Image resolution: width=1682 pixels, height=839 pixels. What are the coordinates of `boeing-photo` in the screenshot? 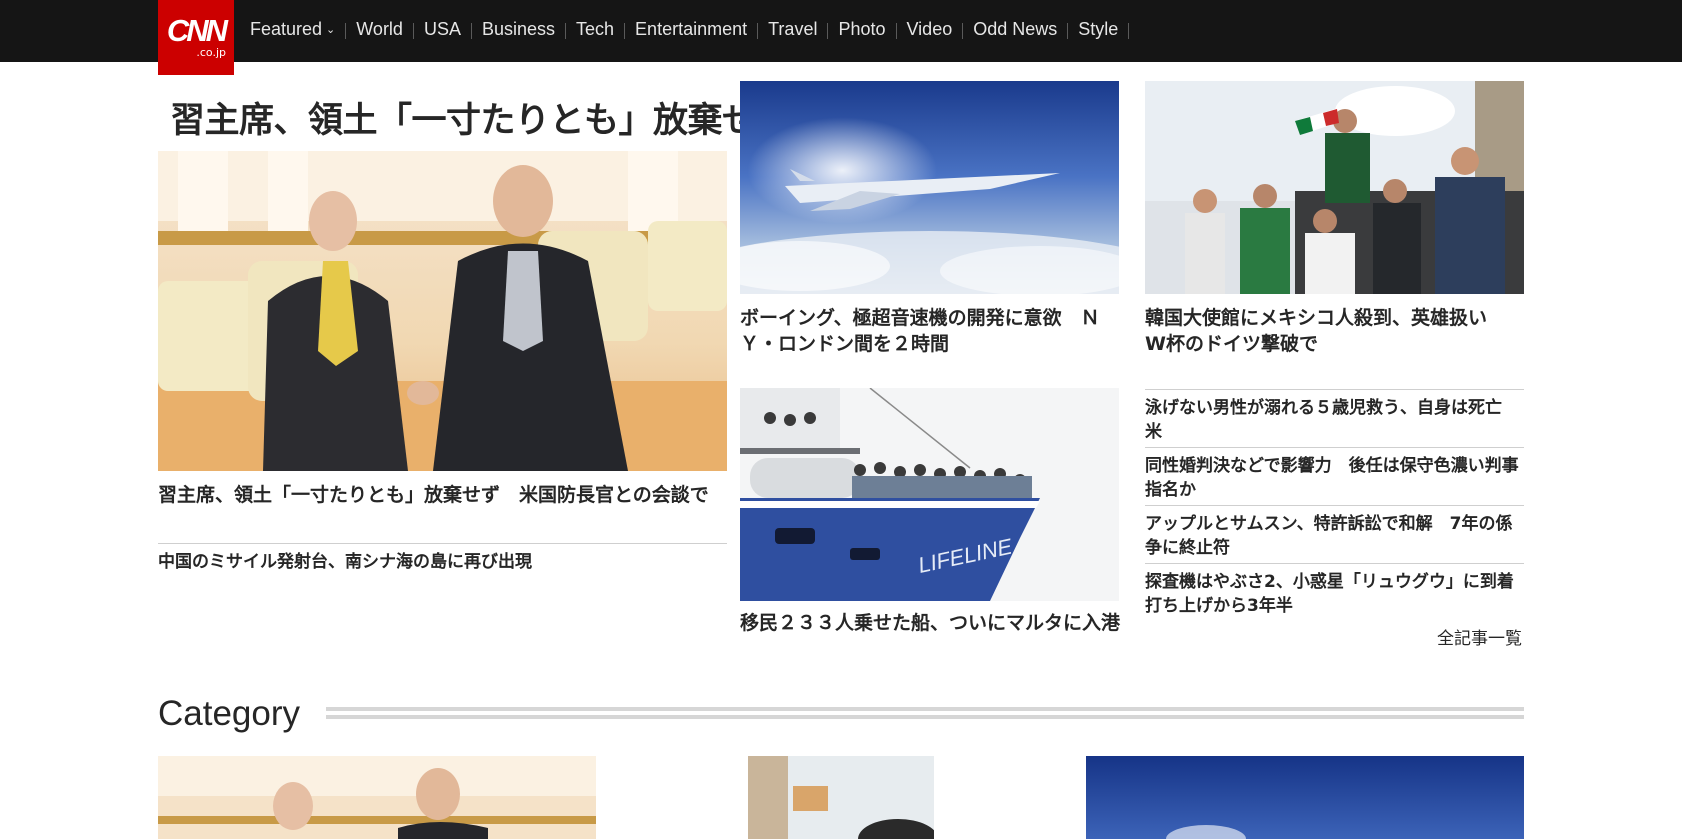 It's located at (929, 187).